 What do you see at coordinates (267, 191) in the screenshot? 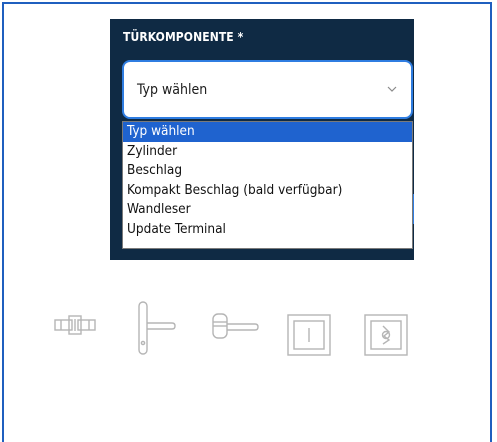
I see `option-kompakt-beschlag: Kompakt Beschlag (bald verfügbar)` at bounding box center [267, 191].